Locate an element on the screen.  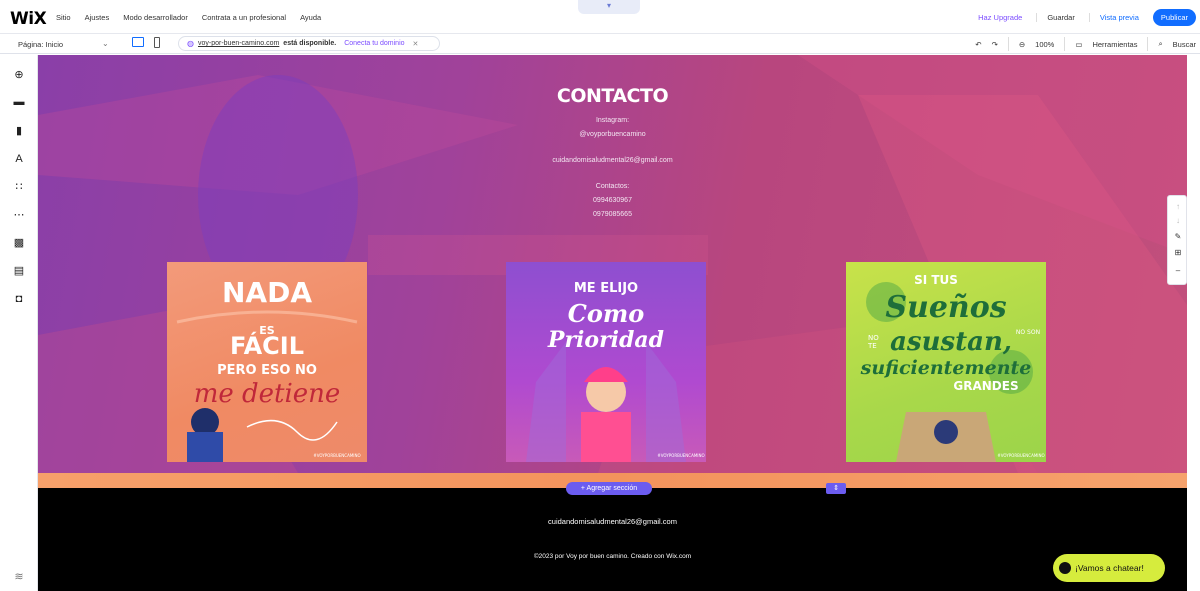
grid-icon: ⊞ is located at coordinates (1178, 252).